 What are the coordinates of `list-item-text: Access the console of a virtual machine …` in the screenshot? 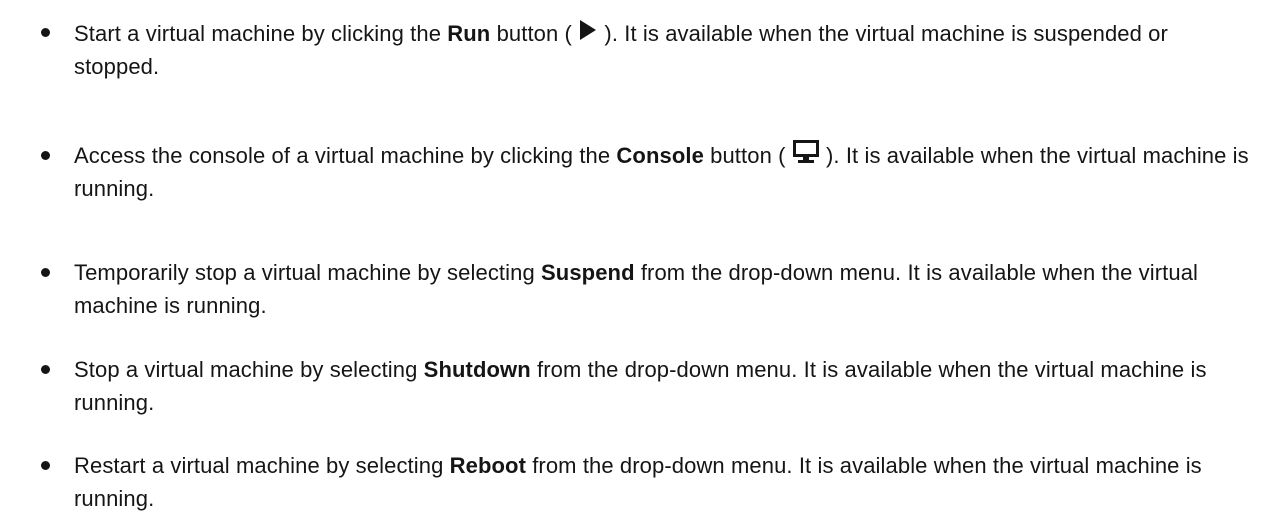 It's located at (666, 172).